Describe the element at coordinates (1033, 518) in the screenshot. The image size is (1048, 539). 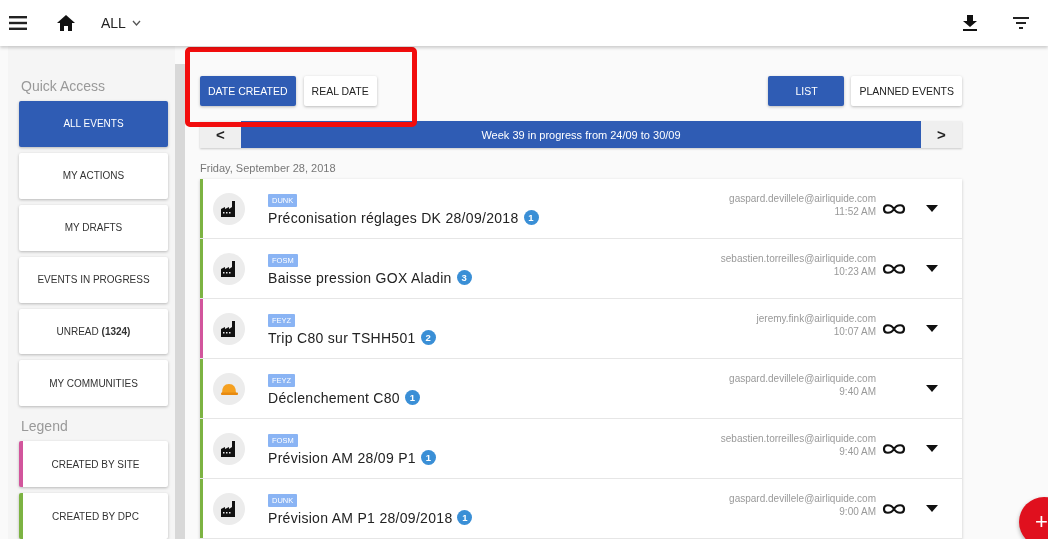
I see `add-button: +` at that location.